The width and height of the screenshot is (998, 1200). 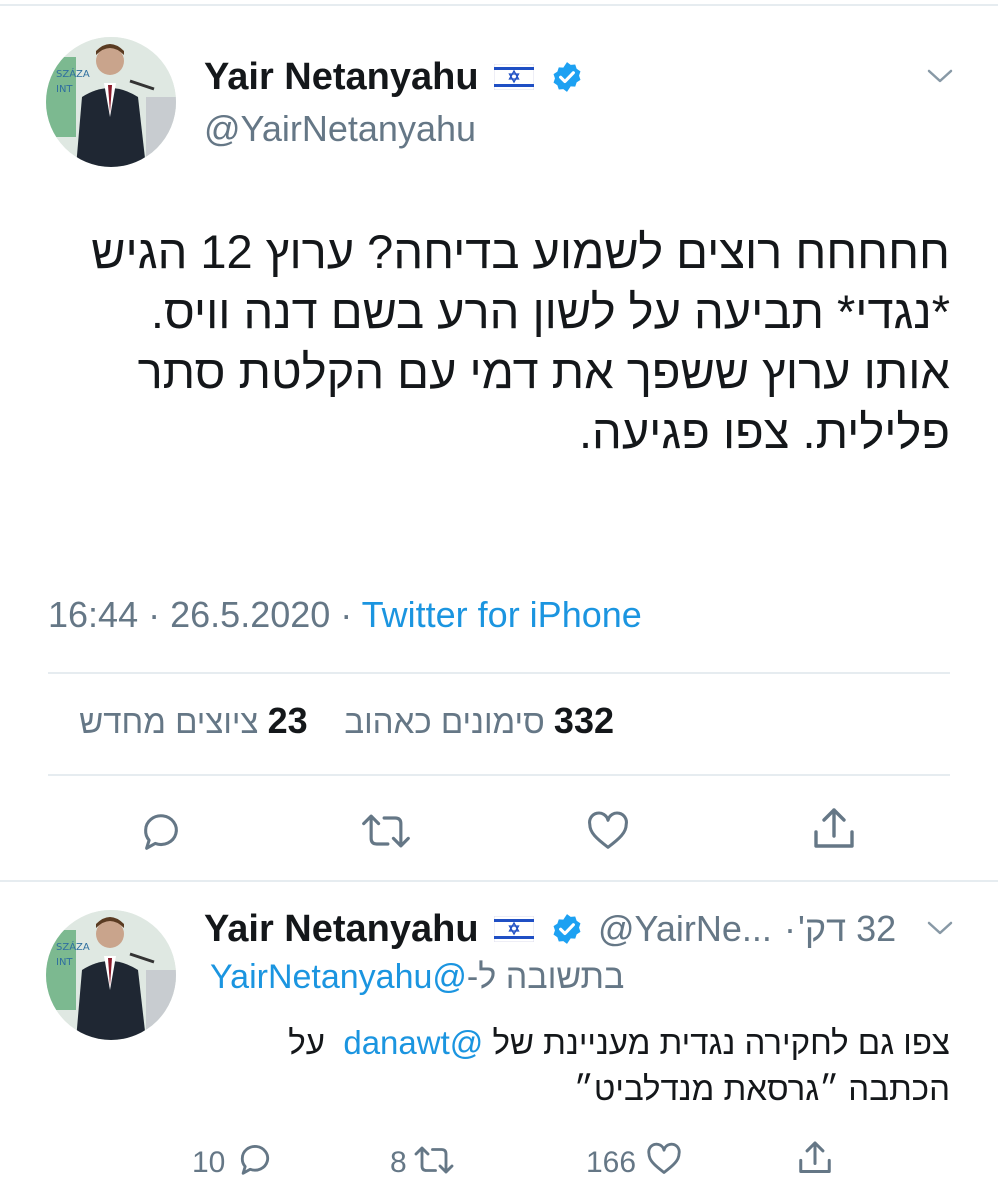 What do you see at coordinates (341, 77) in the screenshot?
I see `author-name: Yair Netanyahu` at bounding box center [341, 77].